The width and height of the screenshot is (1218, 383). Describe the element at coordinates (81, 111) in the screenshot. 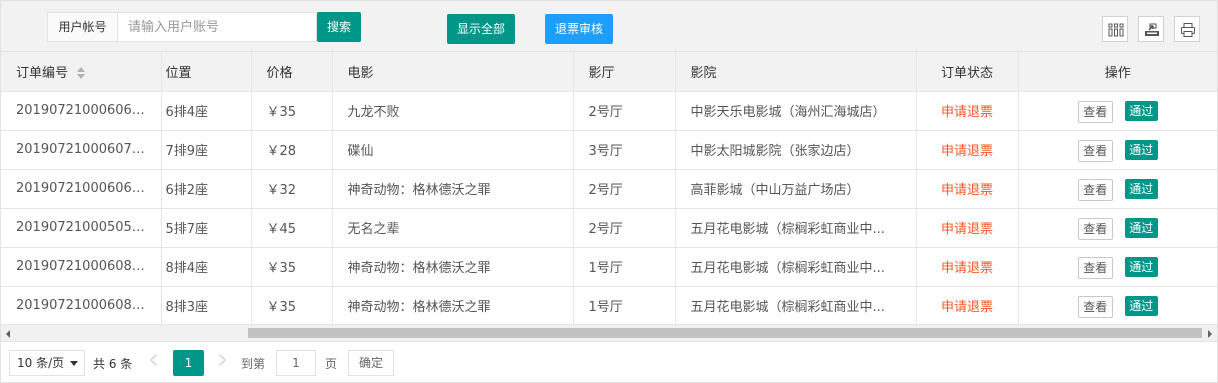

I see `cell-order-no: 2019072100060604` at that location.